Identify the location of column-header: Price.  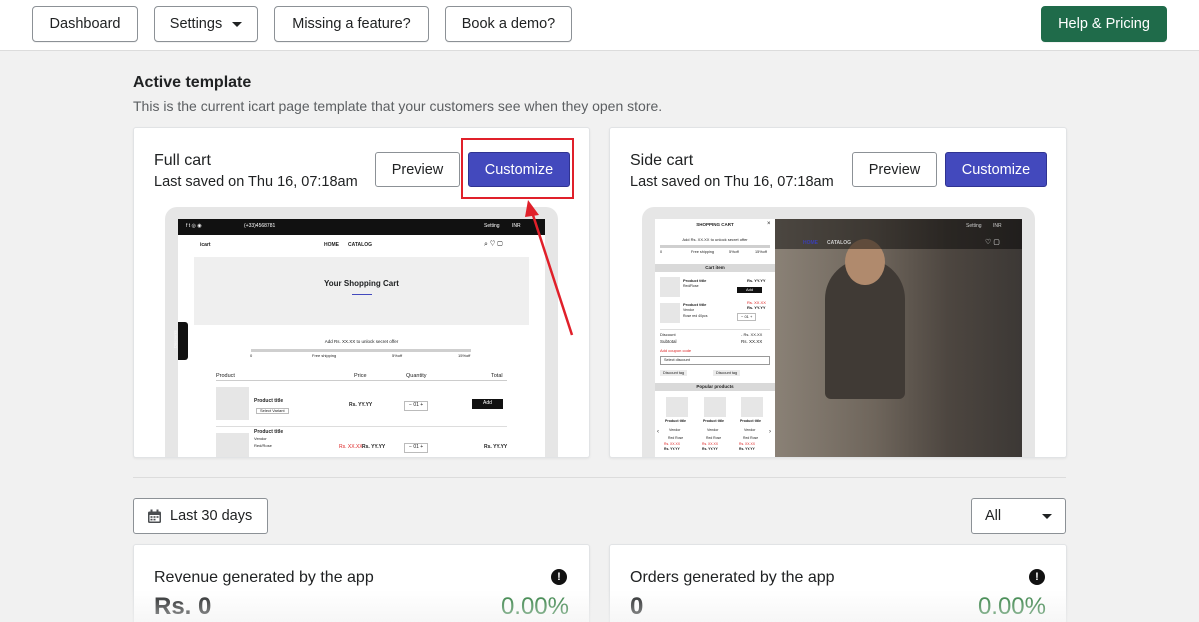
(360, 376).